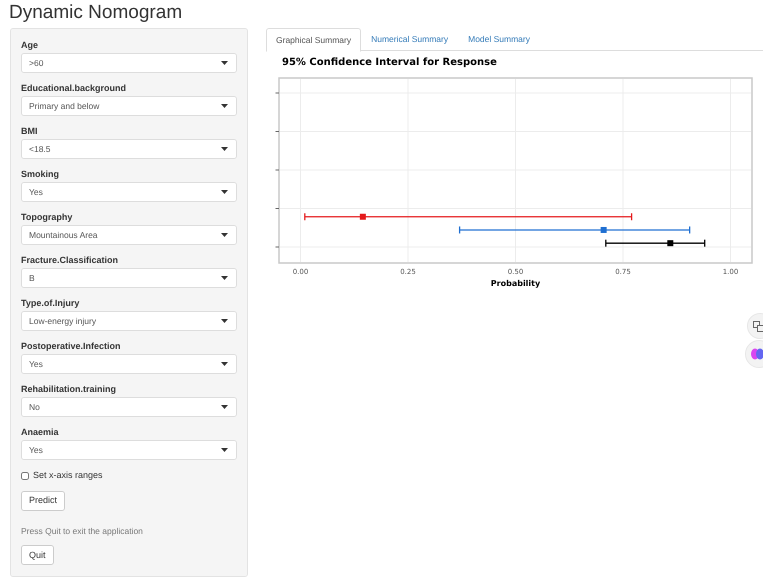  I want to click on predict-button: Predict, so click(43, 500).